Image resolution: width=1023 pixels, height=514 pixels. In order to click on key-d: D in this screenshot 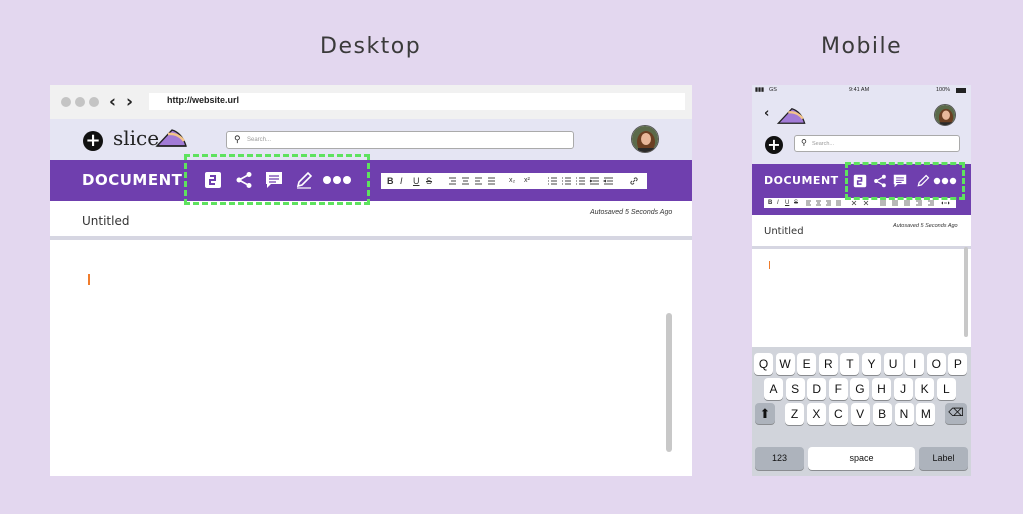, I will do `click(817, 389)`.